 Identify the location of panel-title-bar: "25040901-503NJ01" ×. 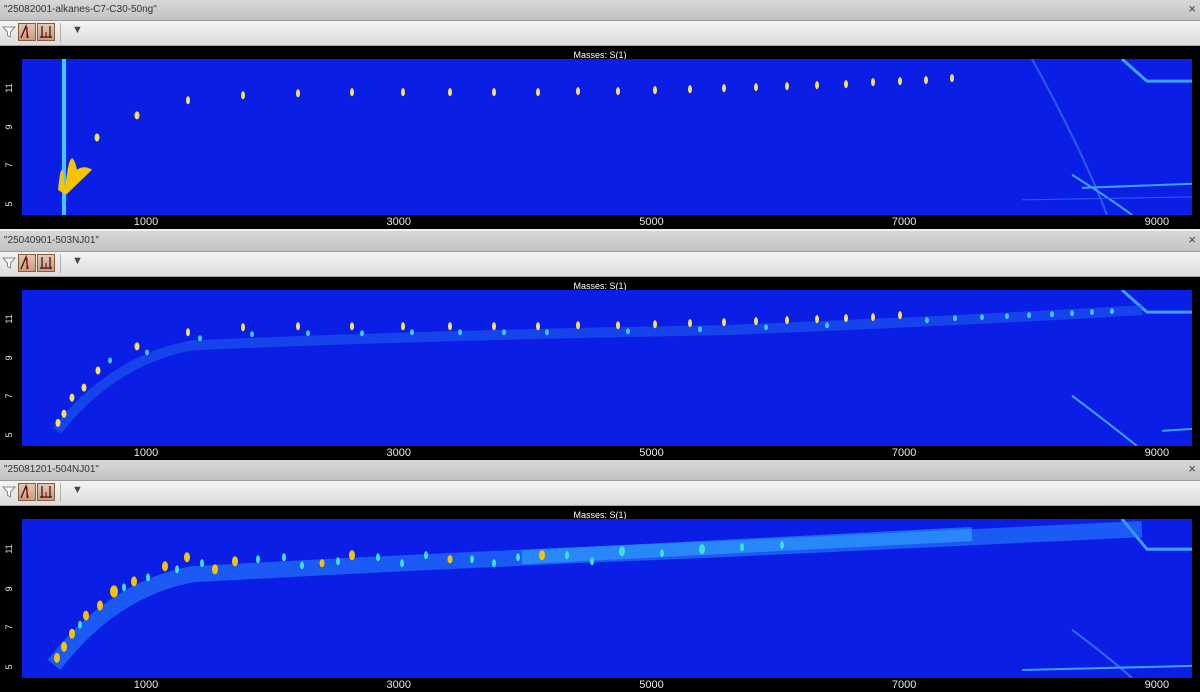
(600, 241).